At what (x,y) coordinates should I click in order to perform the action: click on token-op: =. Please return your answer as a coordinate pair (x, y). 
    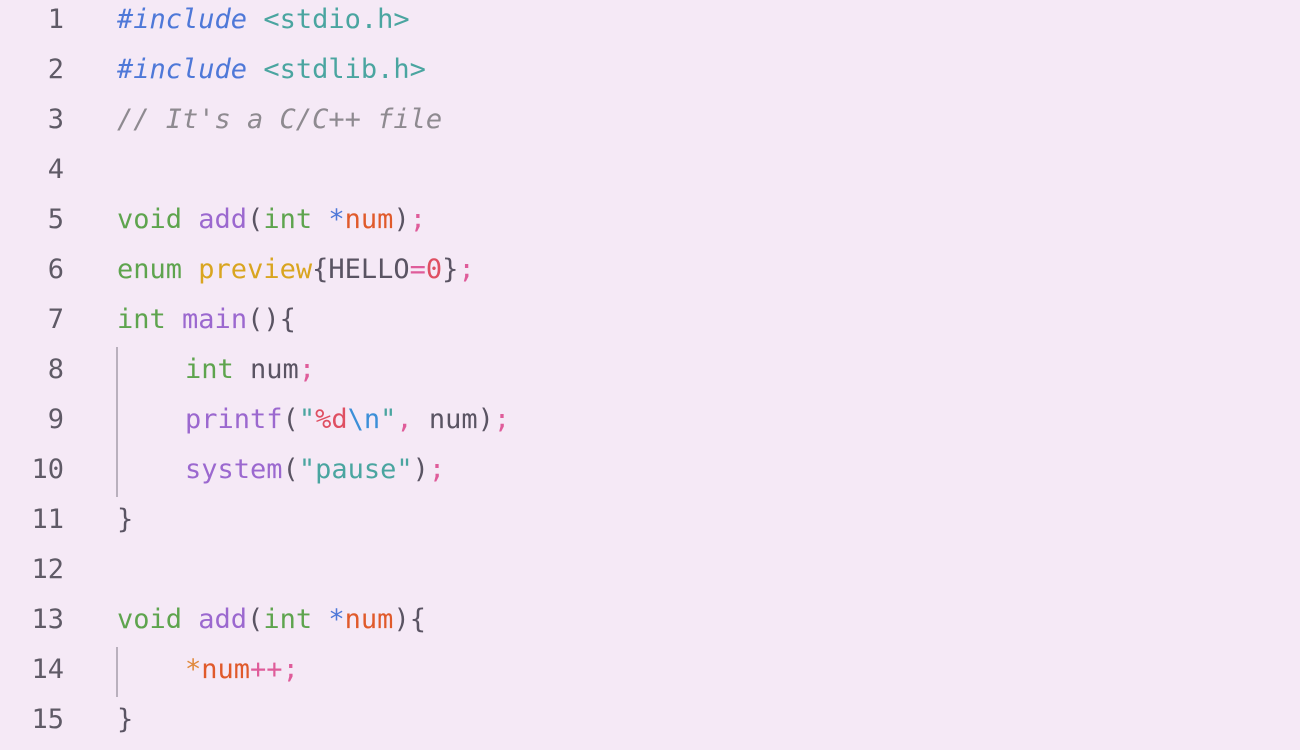
    Looking at the image, I should click on (417, 269).